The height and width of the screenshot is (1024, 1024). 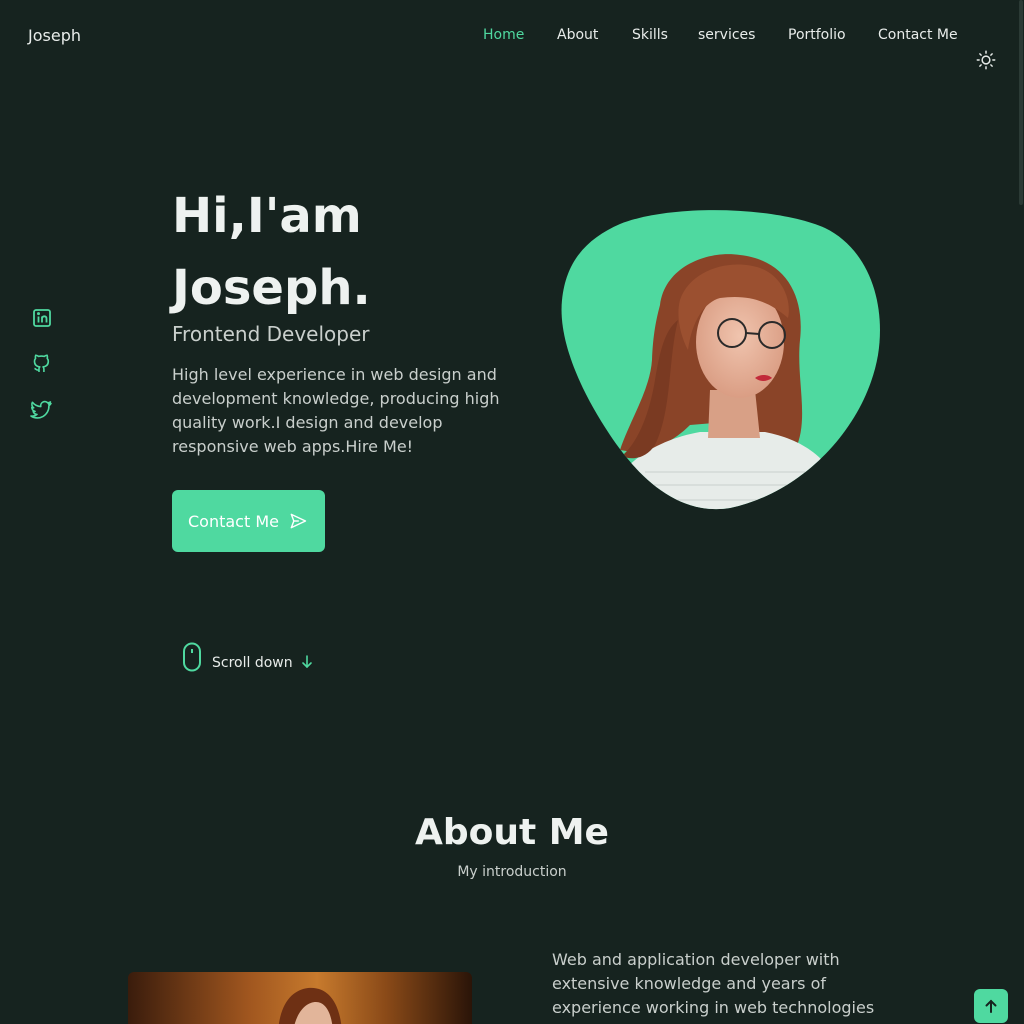 What do you see at coordinates (233, 521) in the screenshot?
I see `contact-me-label: Contact Me` at bounding box center [233, 521].